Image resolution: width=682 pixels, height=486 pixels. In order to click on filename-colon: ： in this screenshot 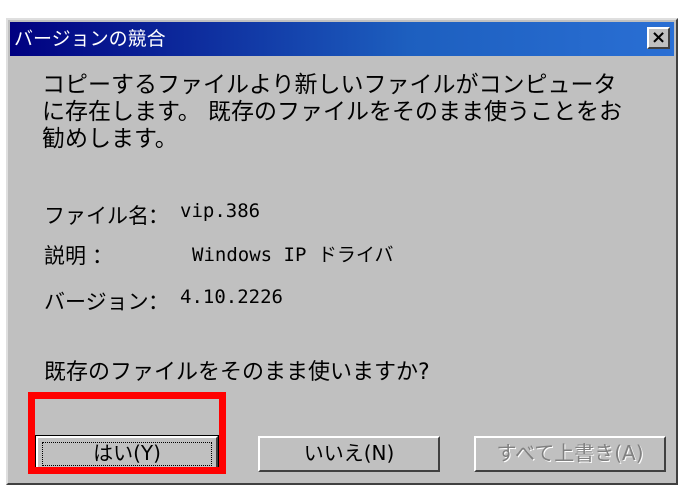, I will do `click(158, 216)`.